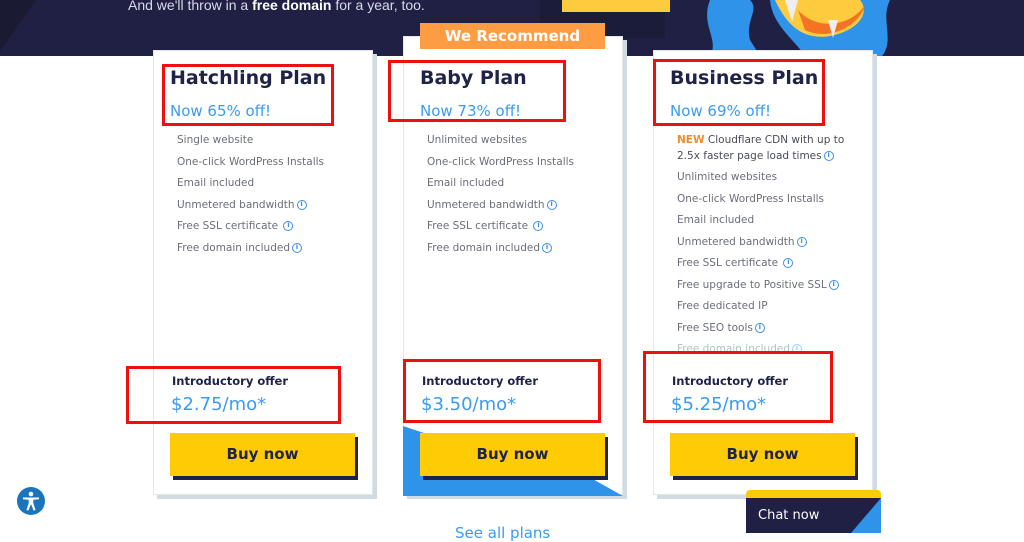 This screenshot has height=542, width=1024. What do you see at coordinates (789, 515) in the screenshot?
I see `chat-now-label: Chat now` at bounding box center [789, 515].